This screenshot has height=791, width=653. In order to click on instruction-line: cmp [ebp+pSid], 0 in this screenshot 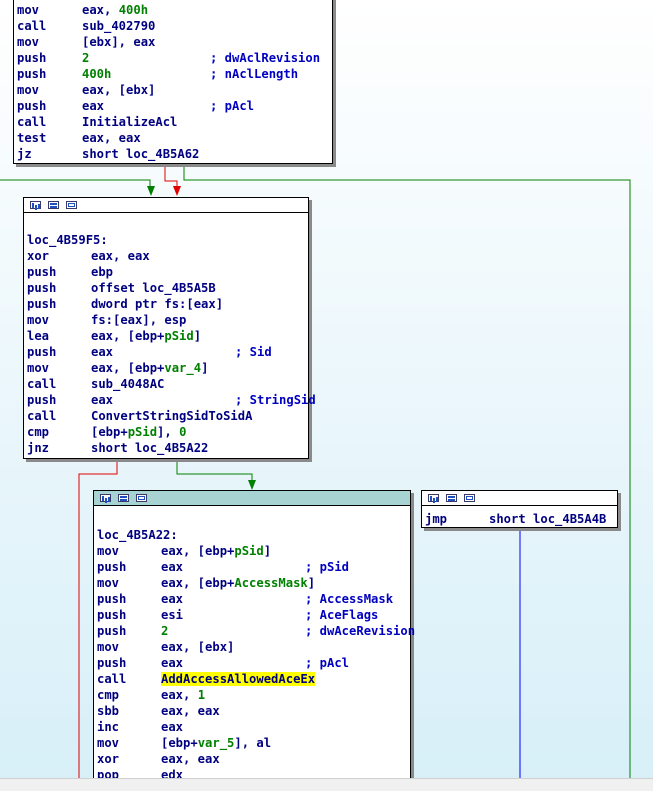, I will do `click(166, 432)`.